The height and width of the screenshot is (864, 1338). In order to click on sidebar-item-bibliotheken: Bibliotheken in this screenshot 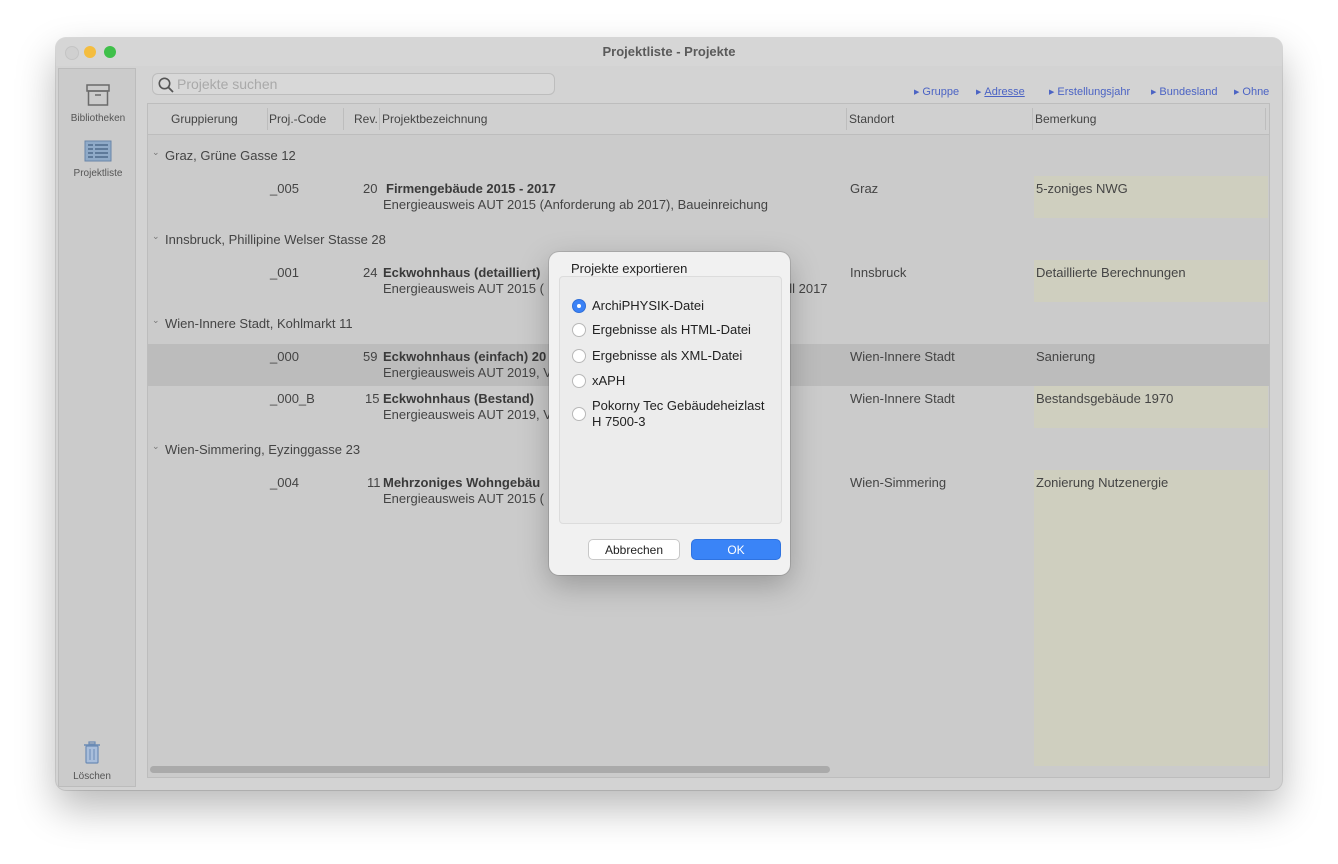, I will do `click(98, 103)`.